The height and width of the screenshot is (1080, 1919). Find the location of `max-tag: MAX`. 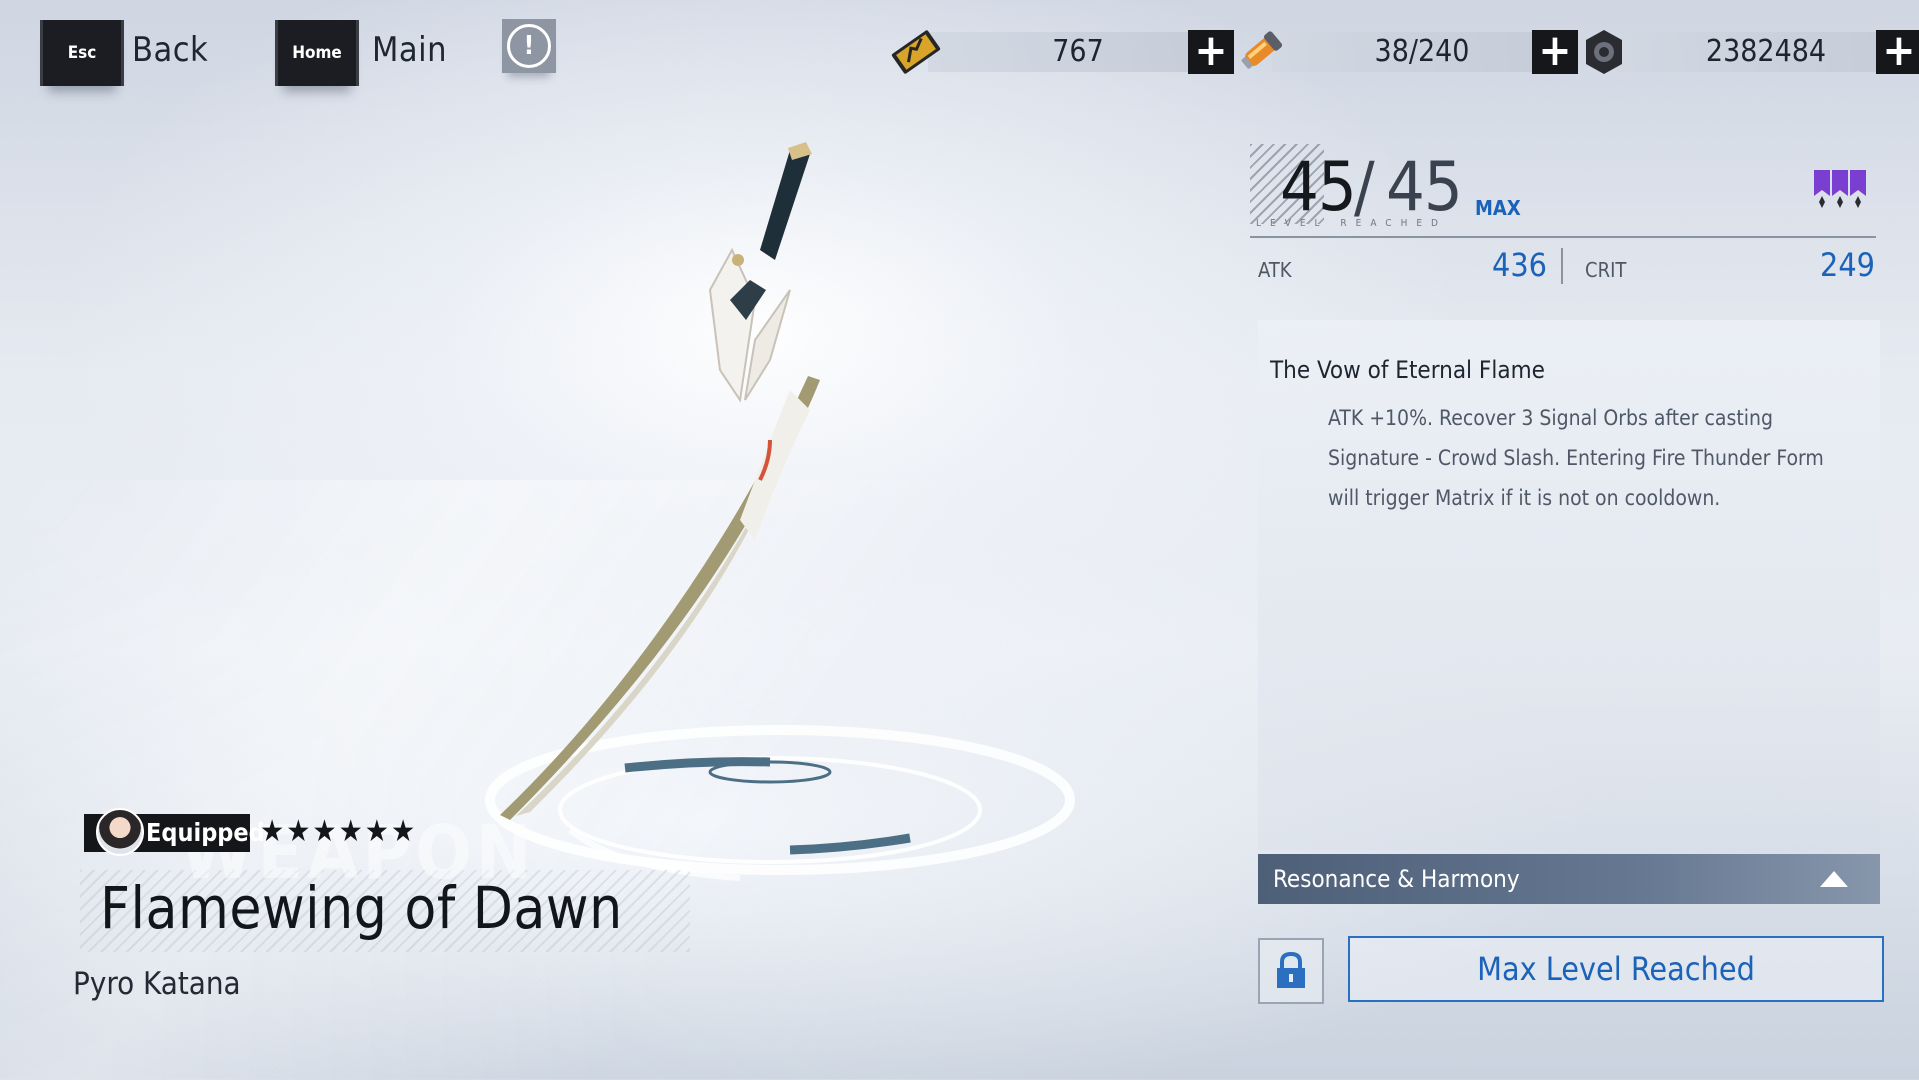

max-tag: MAX is located at coordinates (1498, 208).